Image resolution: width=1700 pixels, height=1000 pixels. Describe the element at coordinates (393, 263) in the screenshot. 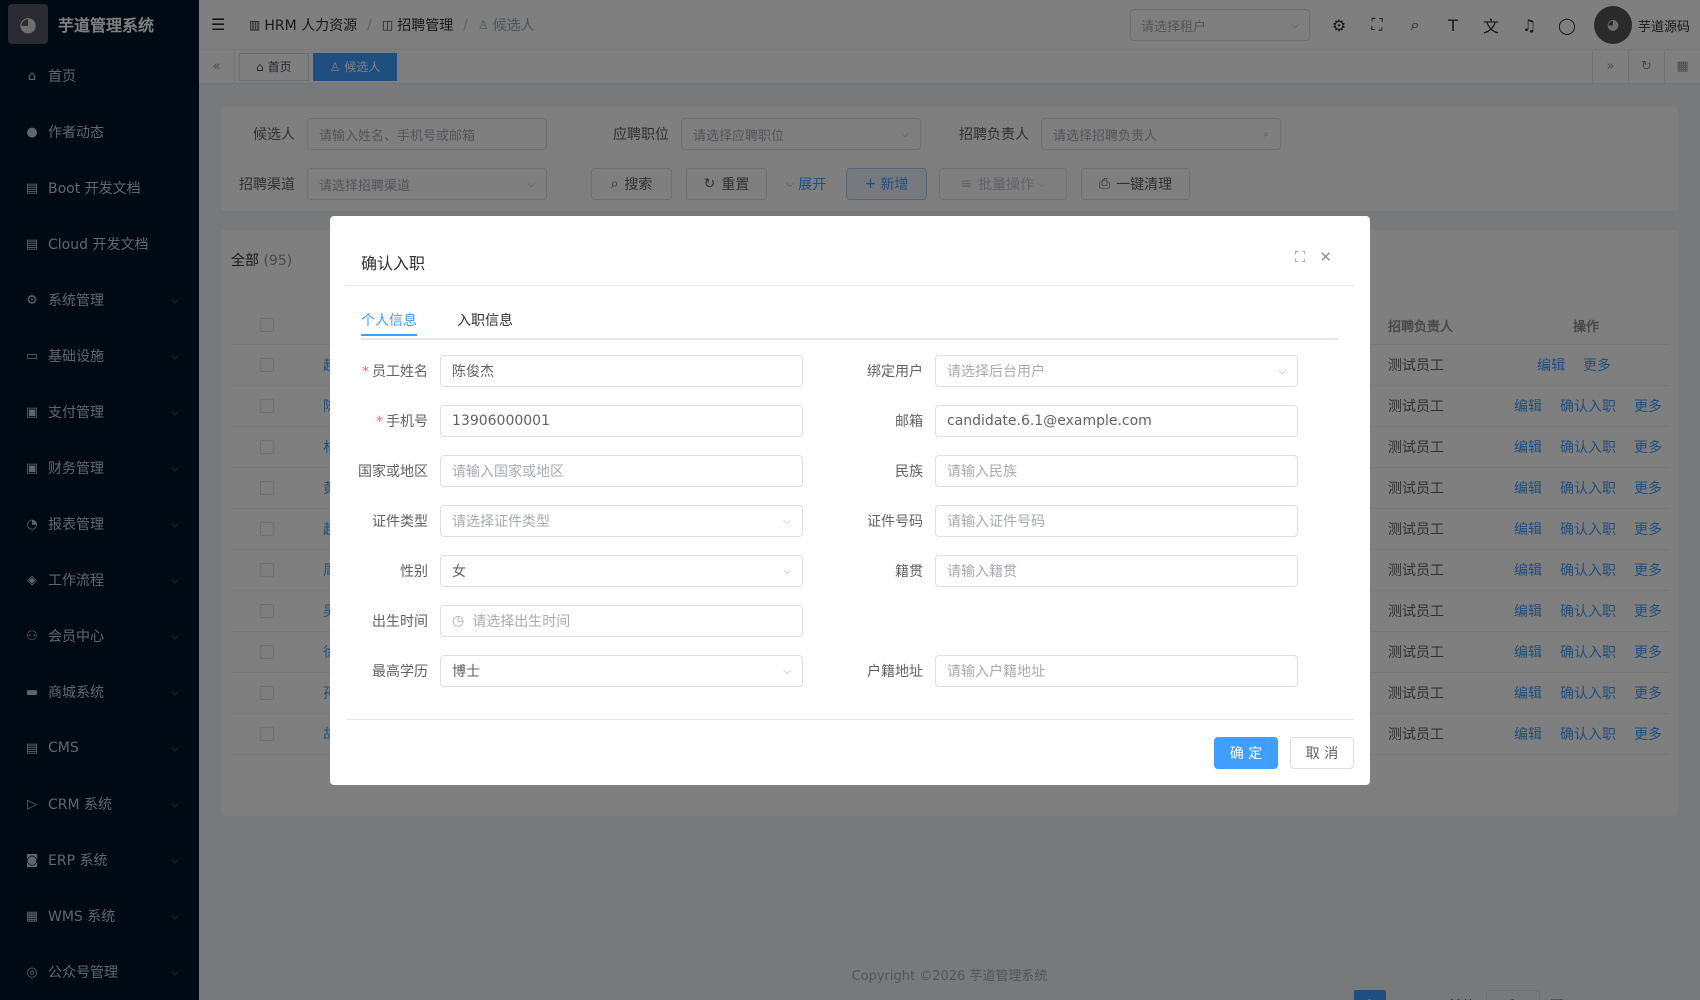

I see `dialog-title: 确认入职` at that location.